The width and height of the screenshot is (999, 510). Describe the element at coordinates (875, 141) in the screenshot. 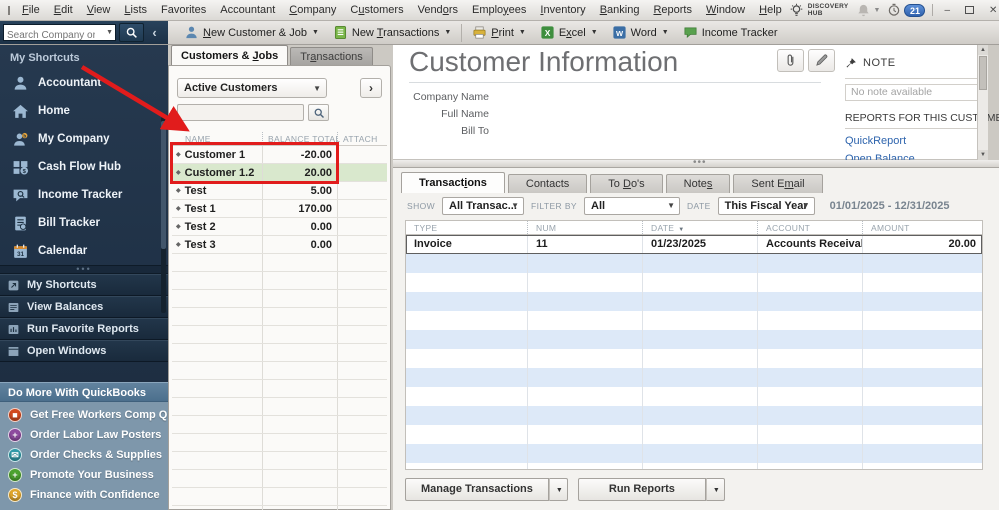

I see `report-link-quickreport: QuickReport` at that location.